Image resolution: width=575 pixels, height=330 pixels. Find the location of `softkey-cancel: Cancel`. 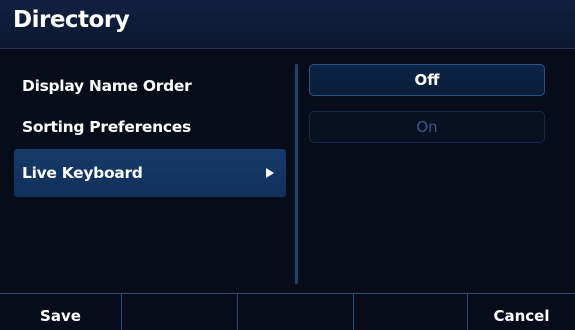

softkey-cancel: Cancel is located at coordinates (521, 312).